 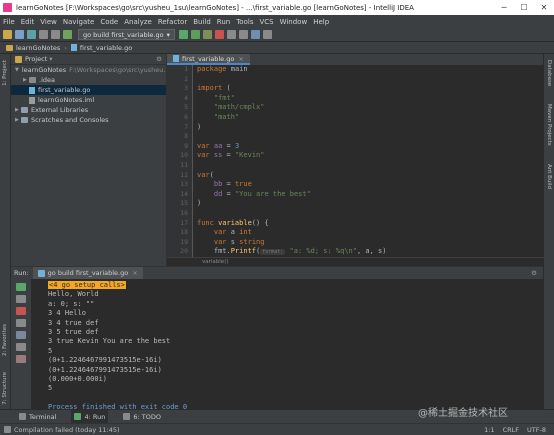 What do you see at coordinates (249, 155) in the screenshot?
I see `code-token: "Kevin"` at bounding box center [249, 155].